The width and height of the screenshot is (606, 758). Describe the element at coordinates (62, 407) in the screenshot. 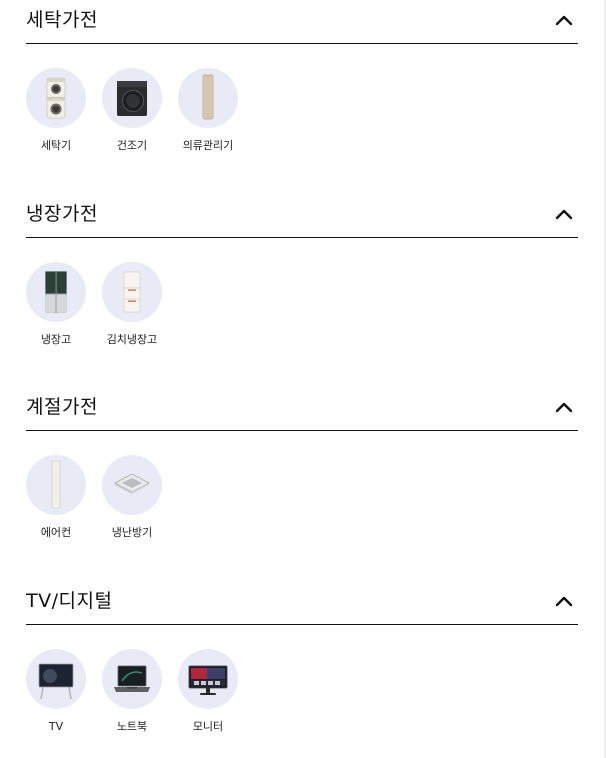

I see `section-title: 계절가전` at that location.